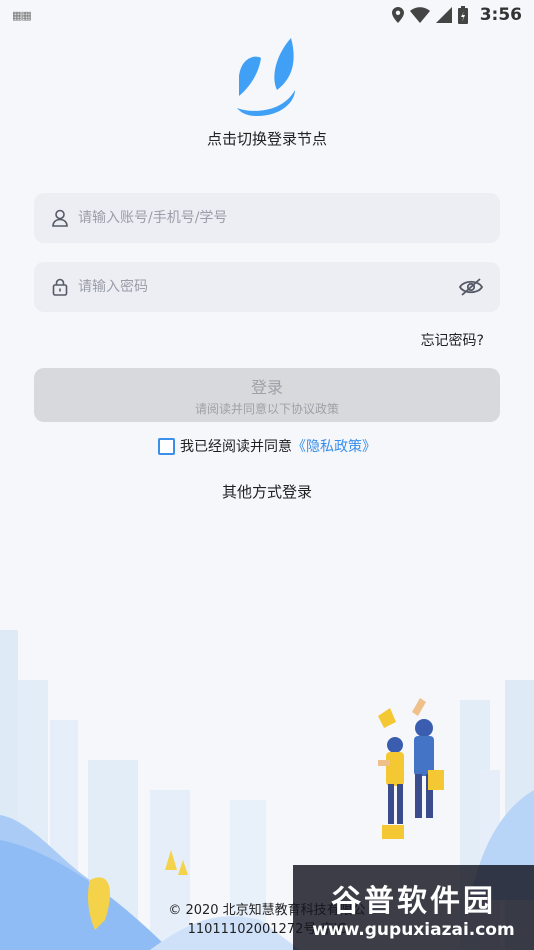 This screenshot has width=534, height=950. What do you see at coordinates (267, 491) in the screenshot?
I see `other-login-link: 其他方式登录` at bounding box center [267, 491].